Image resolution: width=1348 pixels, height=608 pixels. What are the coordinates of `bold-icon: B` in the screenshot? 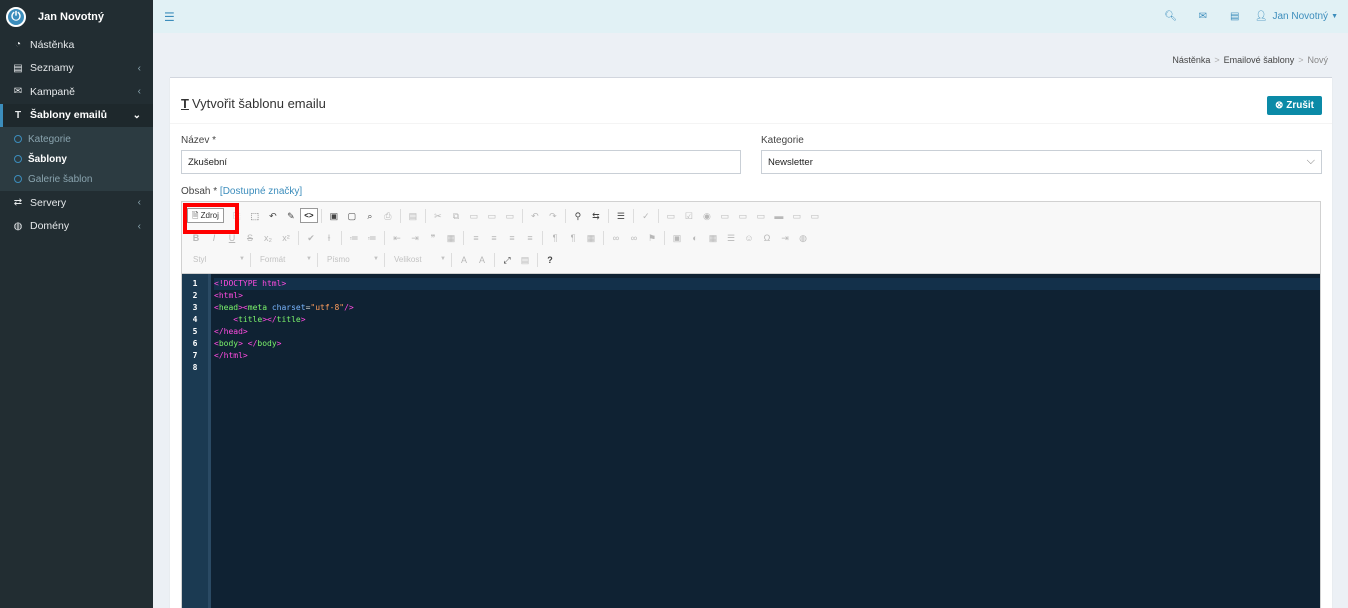 It's located at (196, 238).